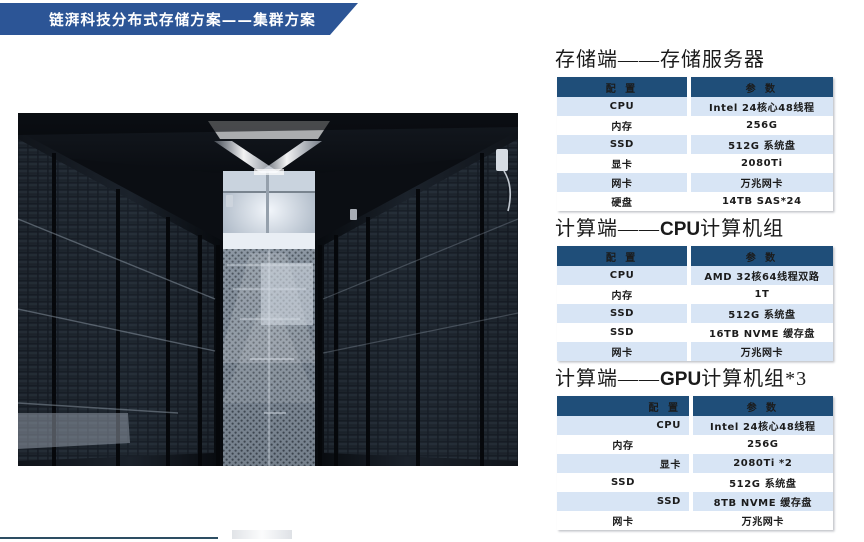  I want to click on table-row: CPU AMD 32核64线程双路, so click(695, 275).